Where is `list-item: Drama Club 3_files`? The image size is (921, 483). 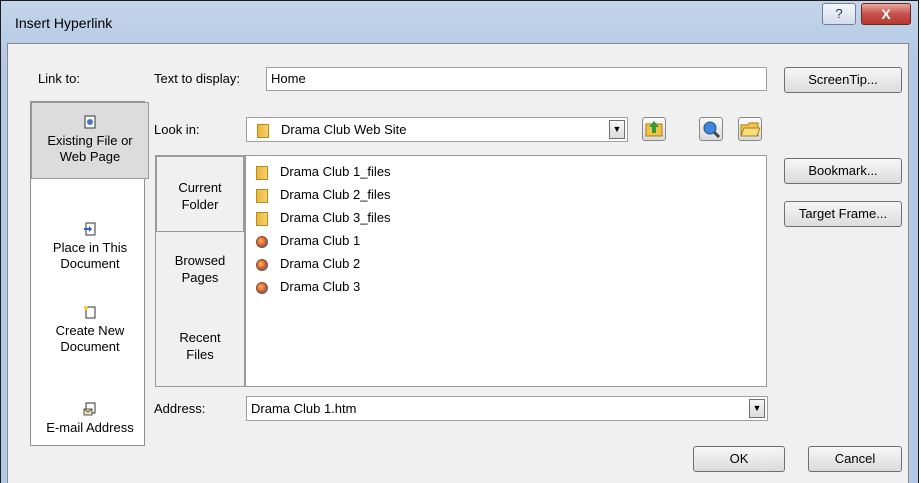 list-item: Drama Club 3_files is located at coordinates (323, 217).